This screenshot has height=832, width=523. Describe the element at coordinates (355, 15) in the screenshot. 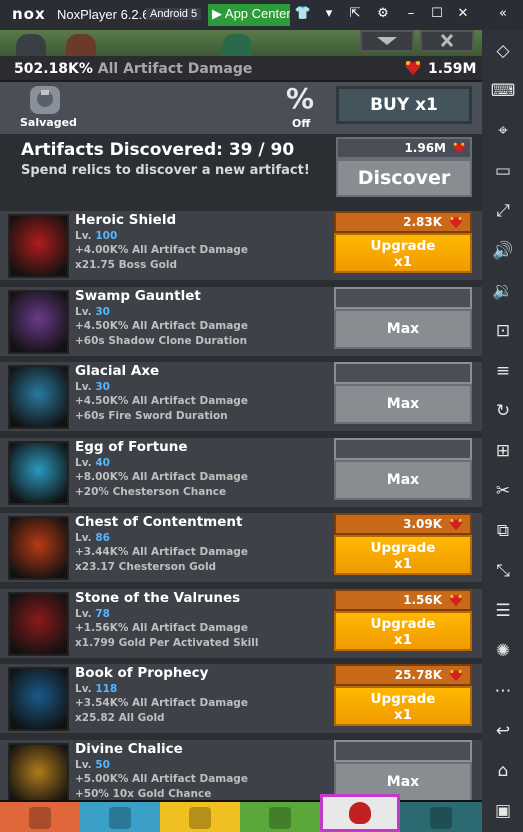

I see `keep-on-top-icon: ⇱` at that location.